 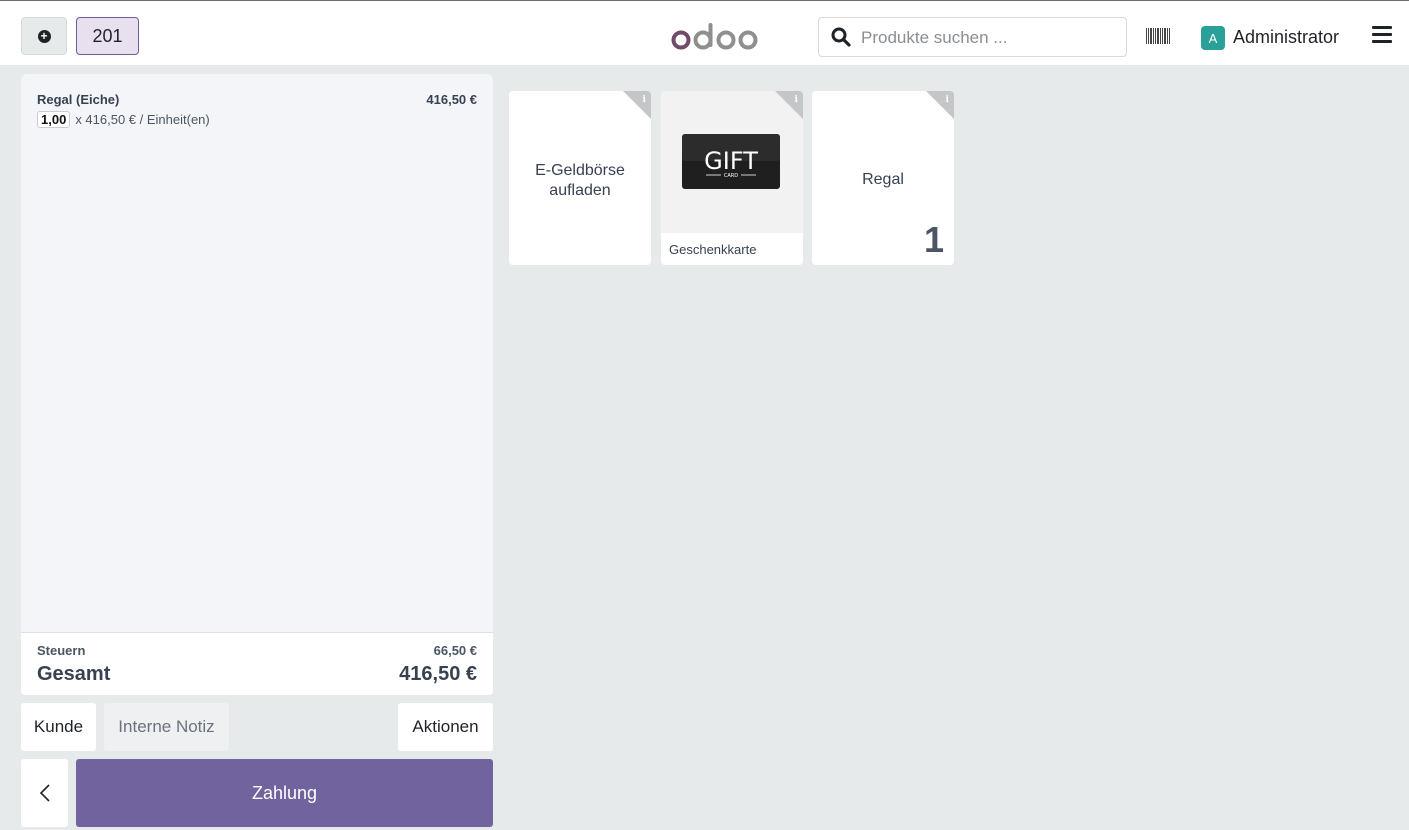 I want to click on tax-label: Steuern, so click(x=61, y=650).